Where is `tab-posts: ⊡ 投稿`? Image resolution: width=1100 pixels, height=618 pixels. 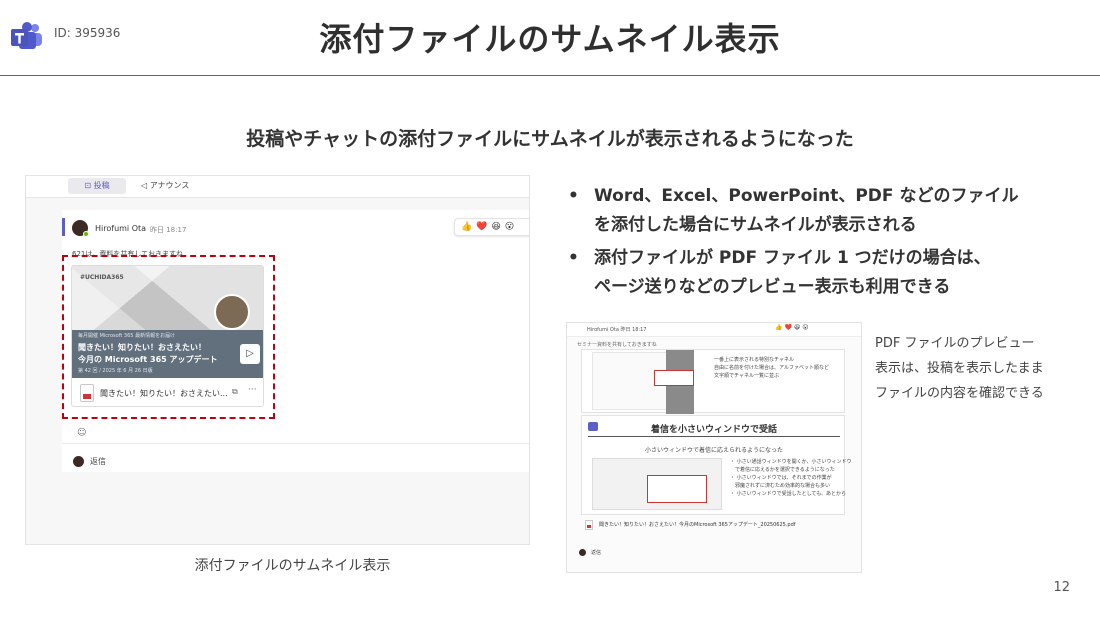 tab-posts: ⊡ 投稿 is located at coordinates (97, 186).